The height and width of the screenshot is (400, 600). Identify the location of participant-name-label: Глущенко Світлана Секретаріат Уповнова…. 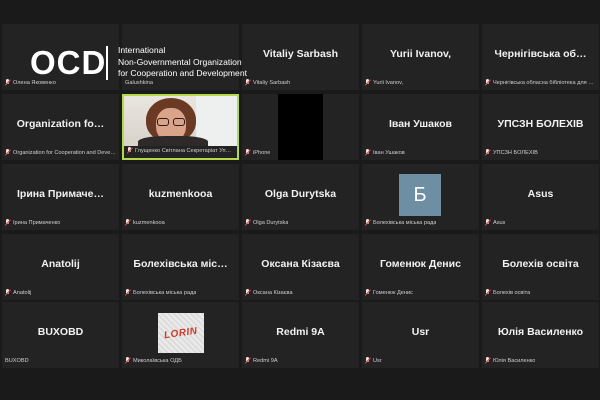
(184, 151).